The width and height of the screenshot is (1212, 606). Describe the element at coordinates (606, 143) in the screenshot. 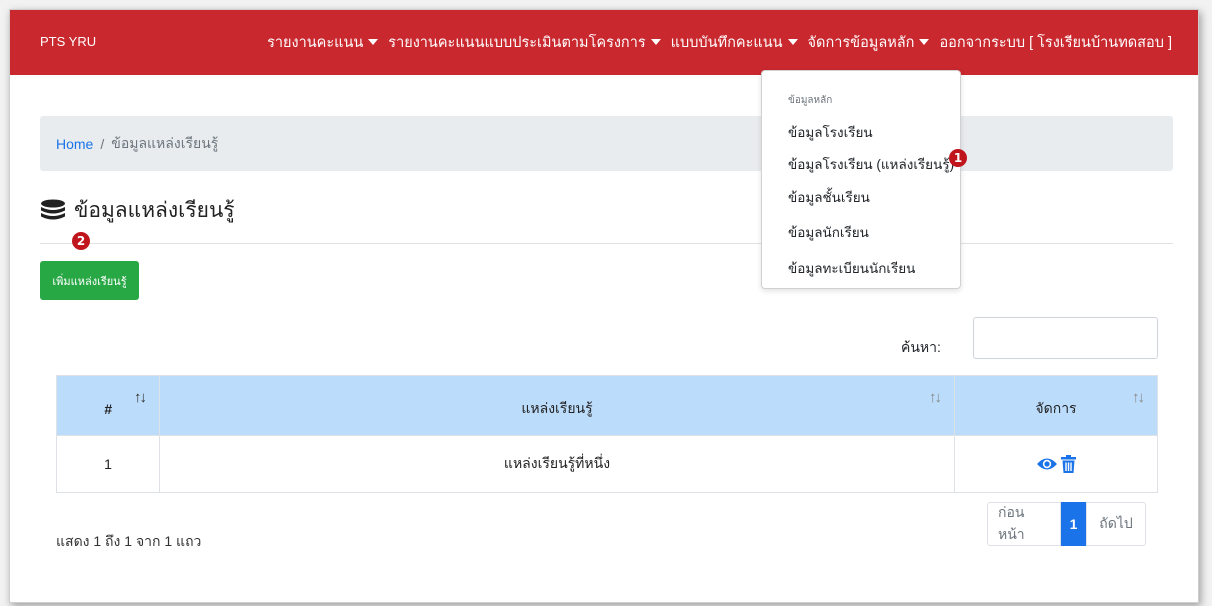

I see `breadcrumb: Home / ข้อมูลแหล่งเรียนรู้` at that location.